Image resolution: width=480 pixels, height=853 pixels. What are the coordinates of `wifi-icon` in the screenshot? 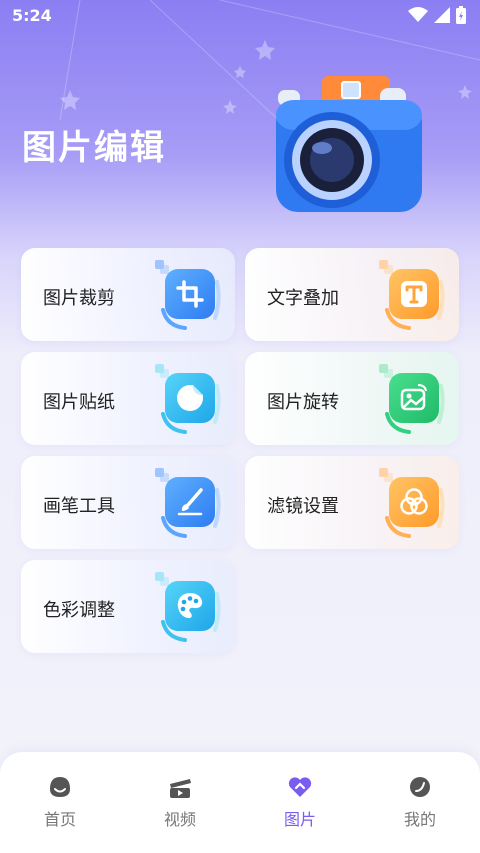 It's located at (418, 14).